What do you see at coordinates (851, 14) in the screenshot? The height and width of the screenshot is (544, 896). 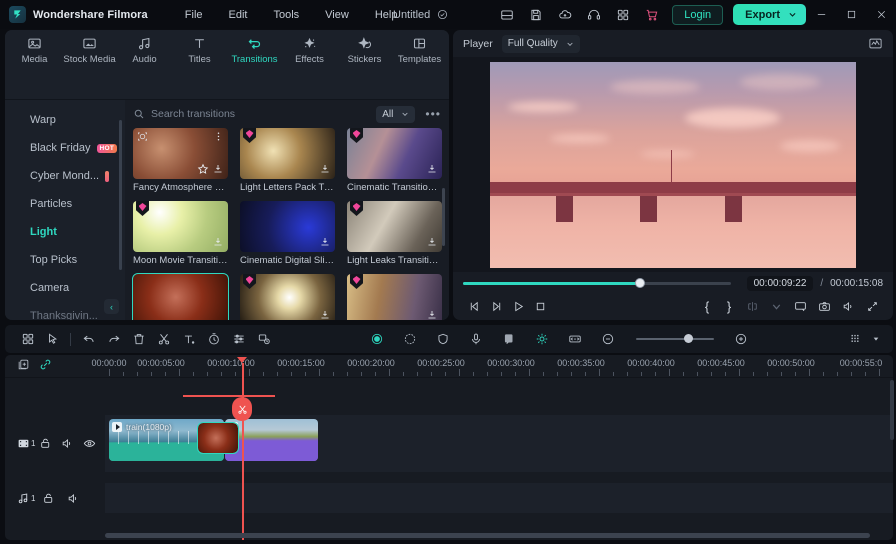 I see `window-maximize-button` at bounding box center [851, 14].